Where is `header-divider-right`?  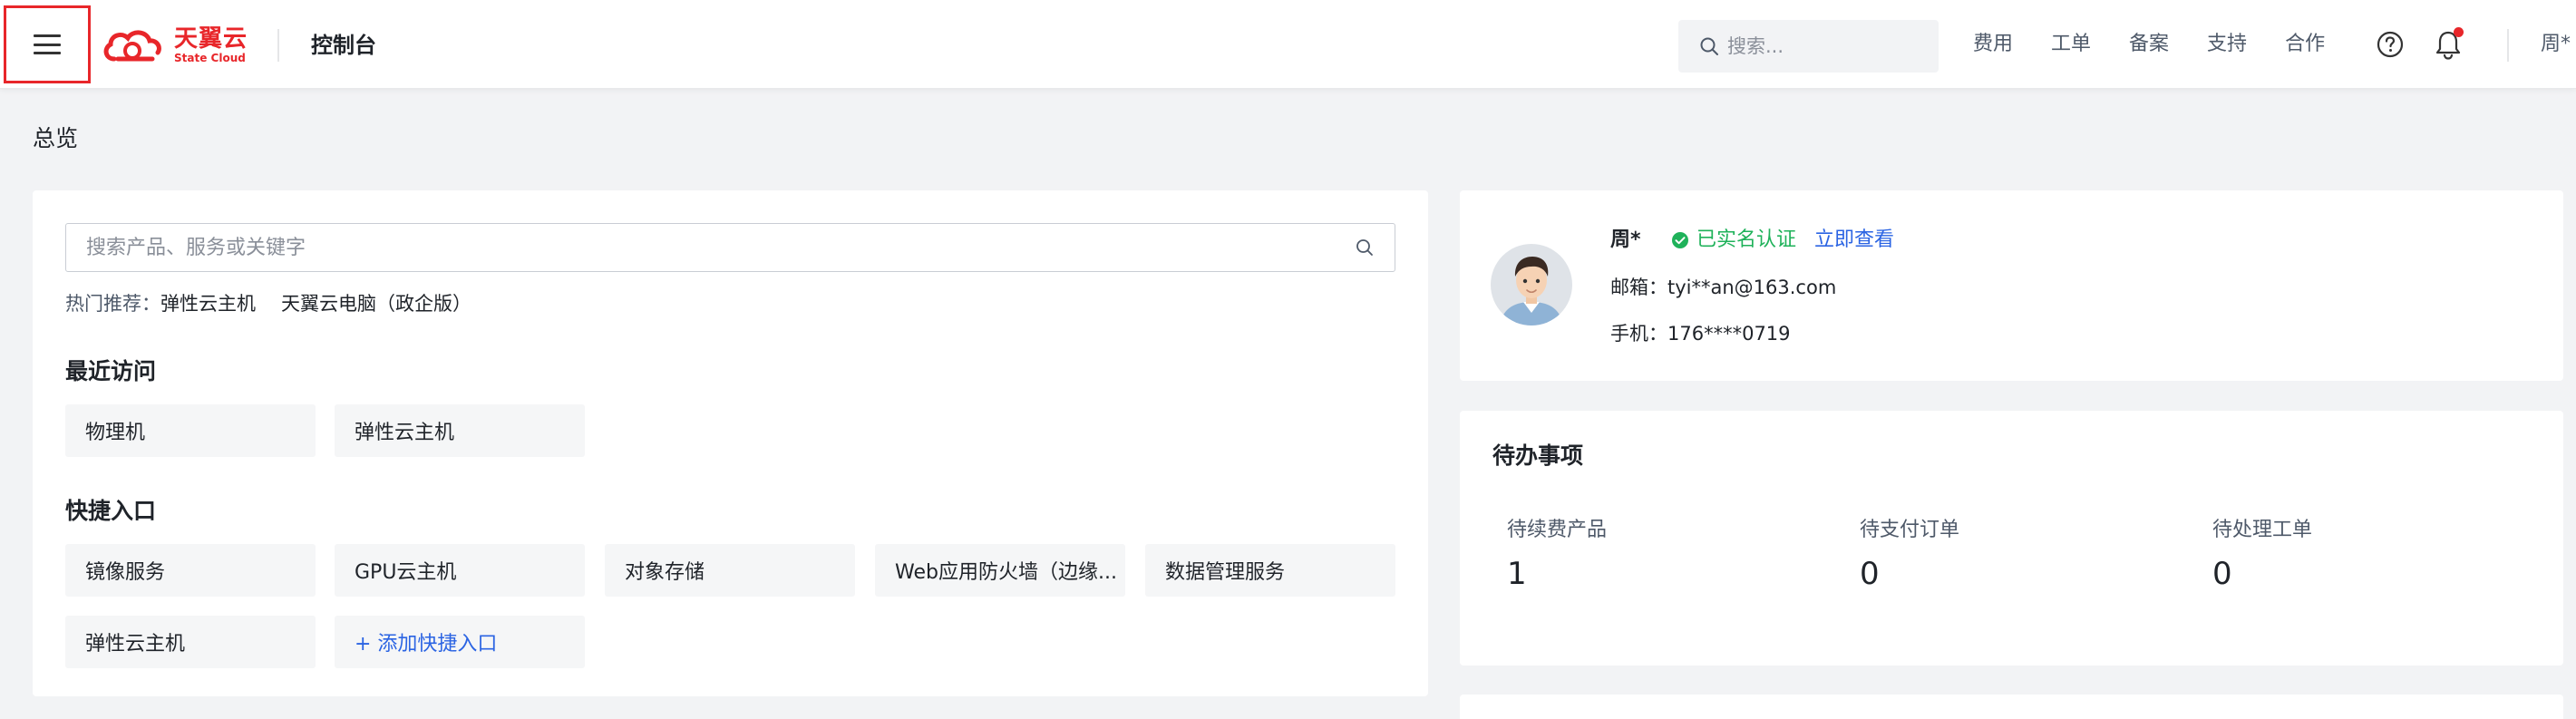
header-divider-right is located at coordinates (2508, 45).